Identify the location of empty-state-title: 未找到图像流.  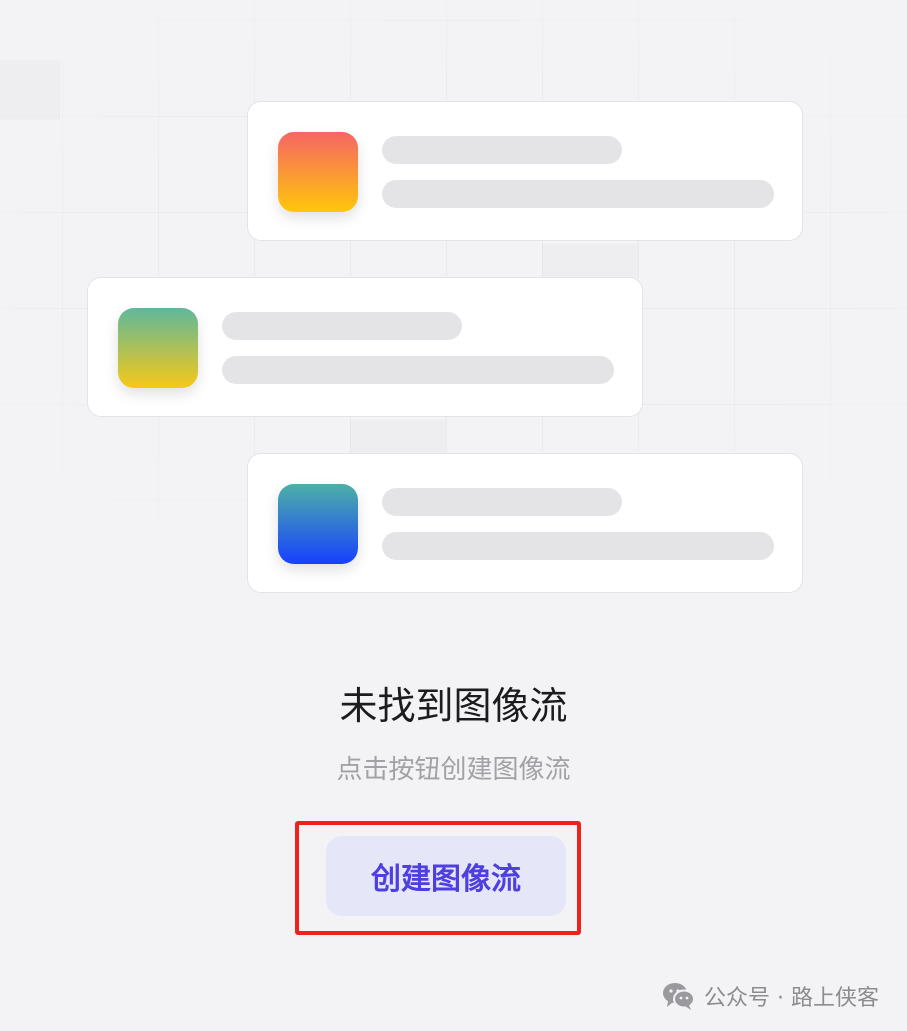
(453, 706).